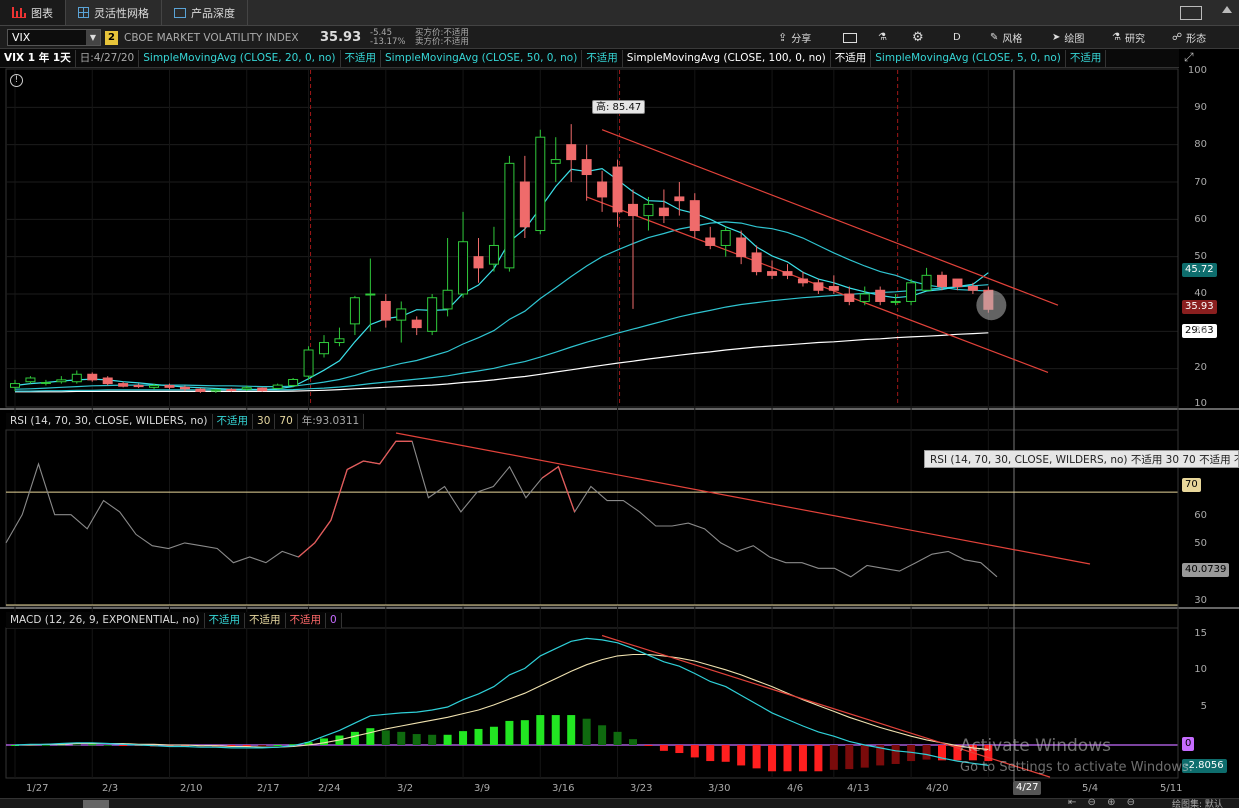 Image resolution: width=1239 pixels, height=808 pixels. What do you see at coordinates (405, 788) in the screenshot?
I see `x-tick-label: 3/2` at bounding box center [405, 788].